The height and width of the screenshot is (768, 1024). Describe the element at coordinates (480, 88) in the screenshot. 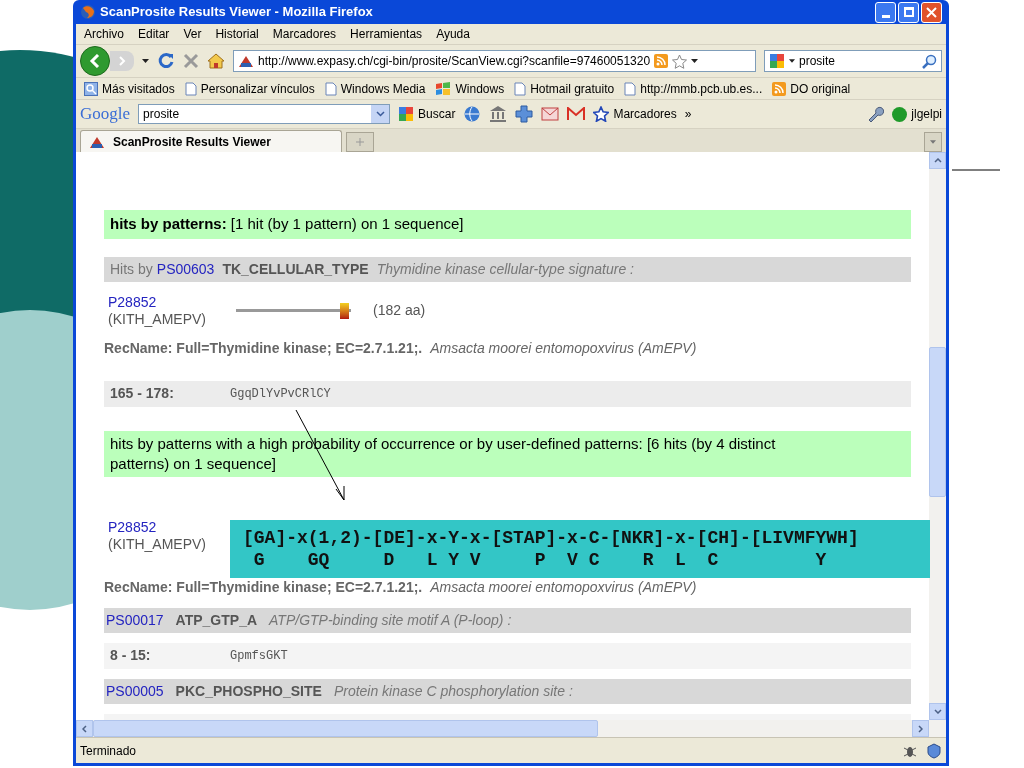

I see `bookmark-link: Windows` at that location.